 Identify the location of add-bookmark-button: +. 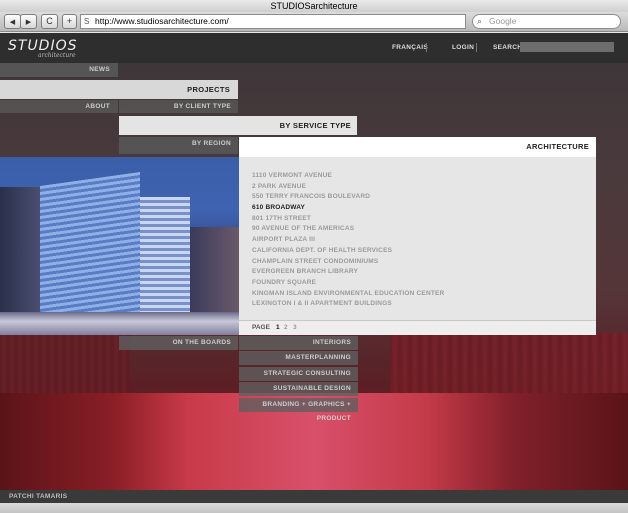
(69, 21).